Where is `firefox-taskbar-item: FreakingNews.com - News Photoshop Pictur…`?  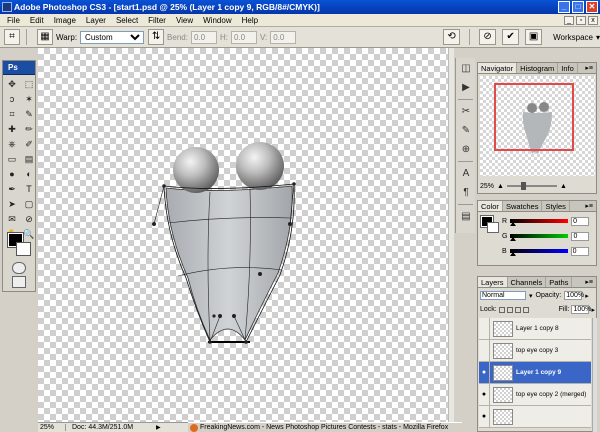
firefox-taskbar-item: FreakingNews.com - News Photoshop Pictur… is located at coordinates (325, 427).